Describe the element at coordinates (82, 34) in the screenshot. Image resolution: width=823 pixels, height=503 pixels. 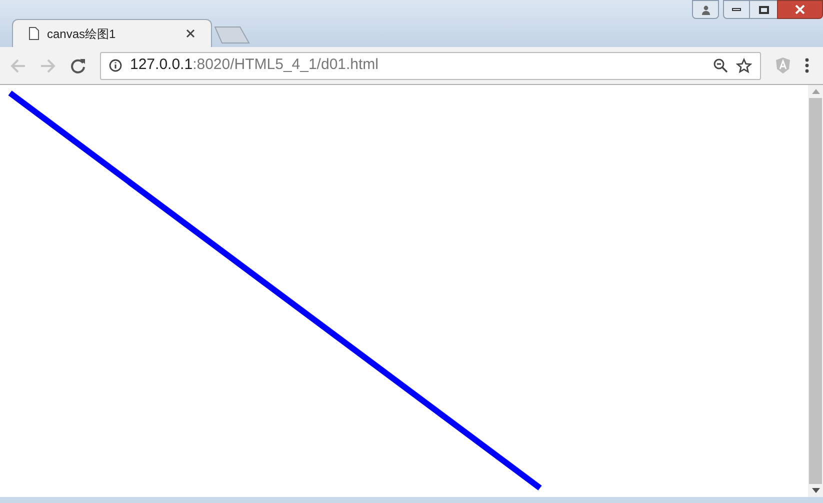
I see `tab-title: canvas绘图1` at that location.